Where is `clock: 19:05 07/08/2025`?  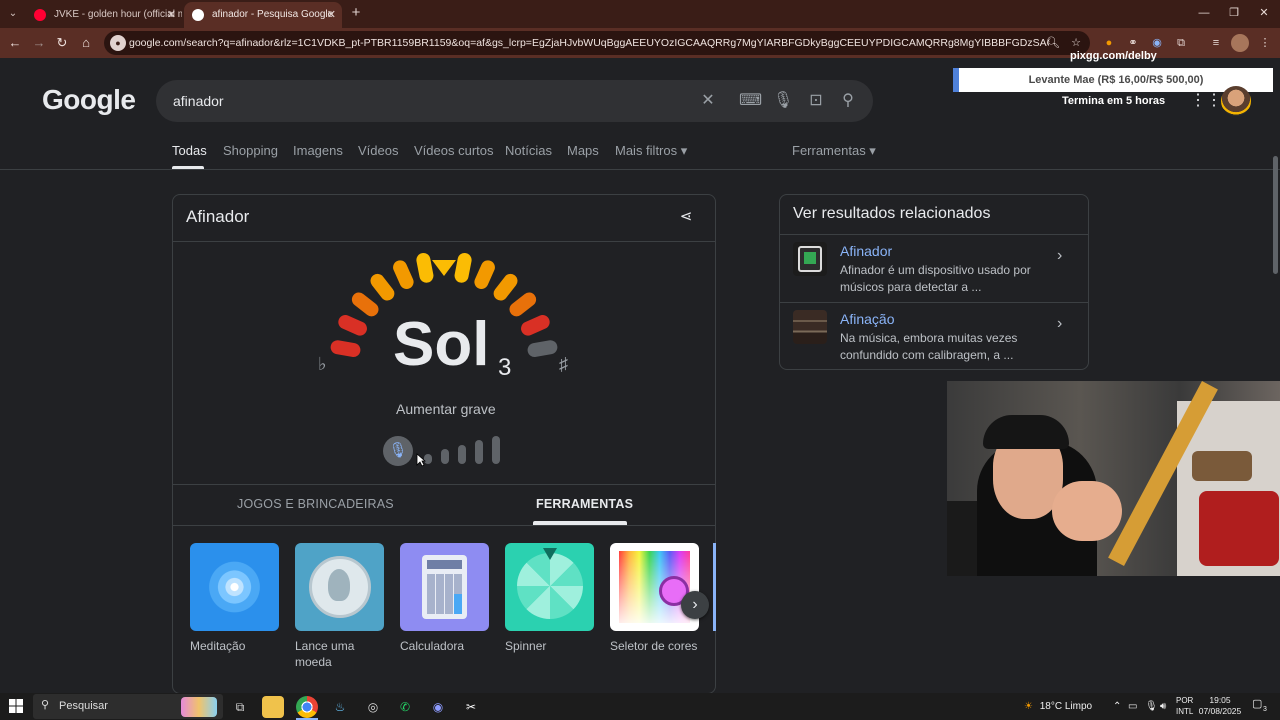 clock: 19:05 07/08/2025 is located at coordinates (1220, 706).